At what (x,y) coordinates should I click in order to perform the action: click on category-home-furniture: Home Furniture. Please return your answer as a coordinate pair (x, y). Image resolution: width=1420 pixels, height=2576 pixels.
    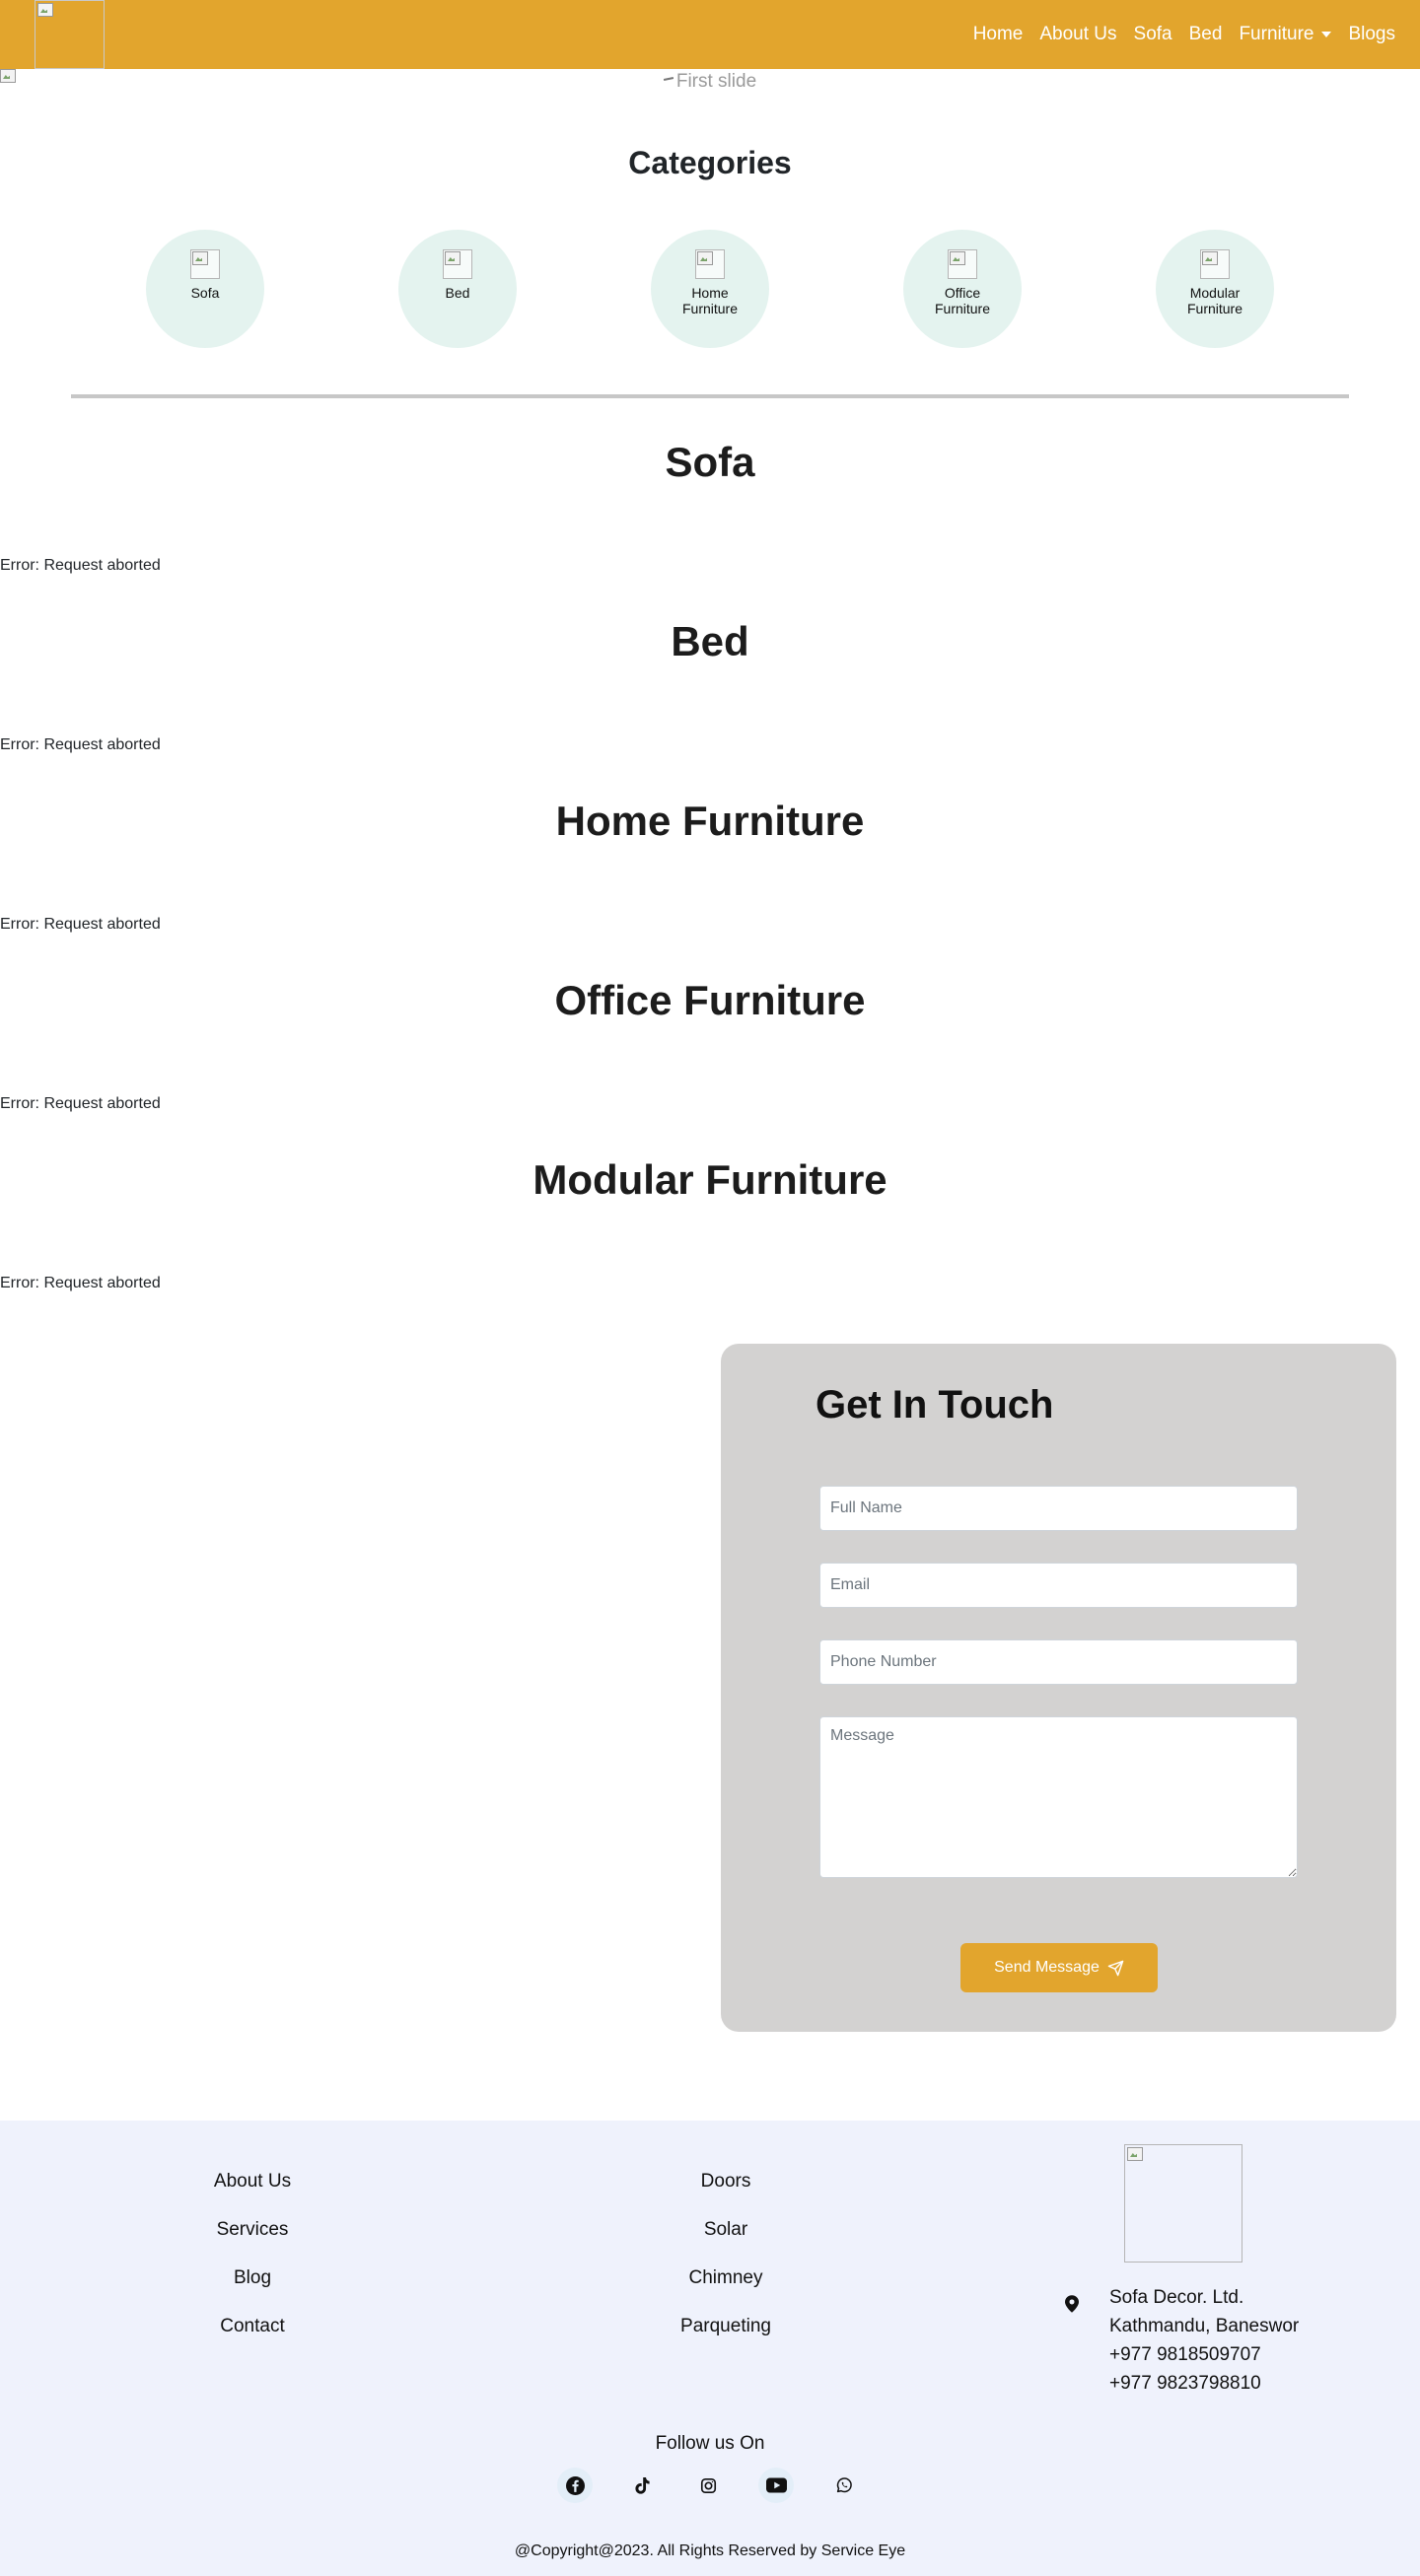
    Looking at the image, I should click on (710, 289).